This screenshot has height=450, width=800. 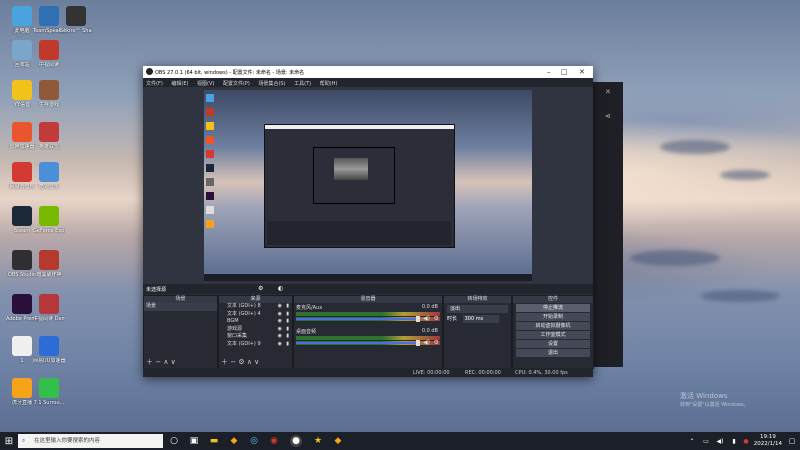 I want to click on obs-taskbar-icon: ●, so click(x=296, y=441).